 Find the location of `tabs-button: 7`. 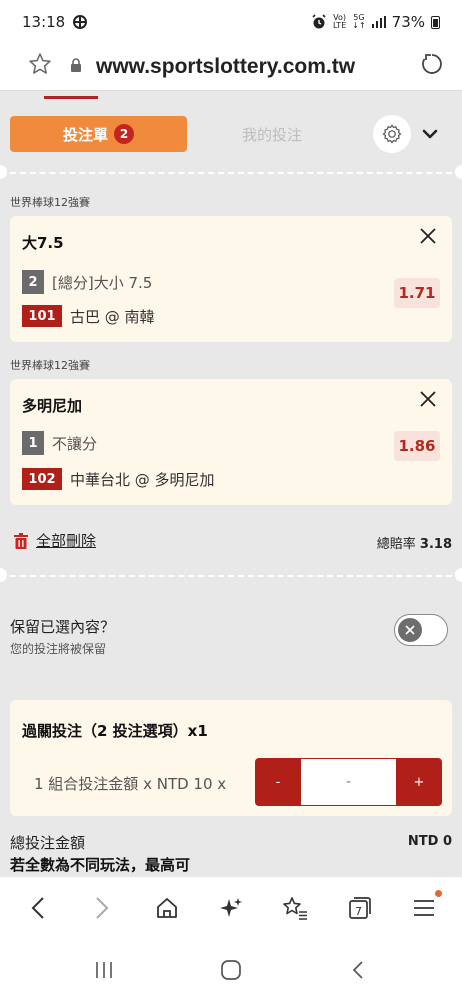

tabs-button: 7 is located at coordinates (360, 908).